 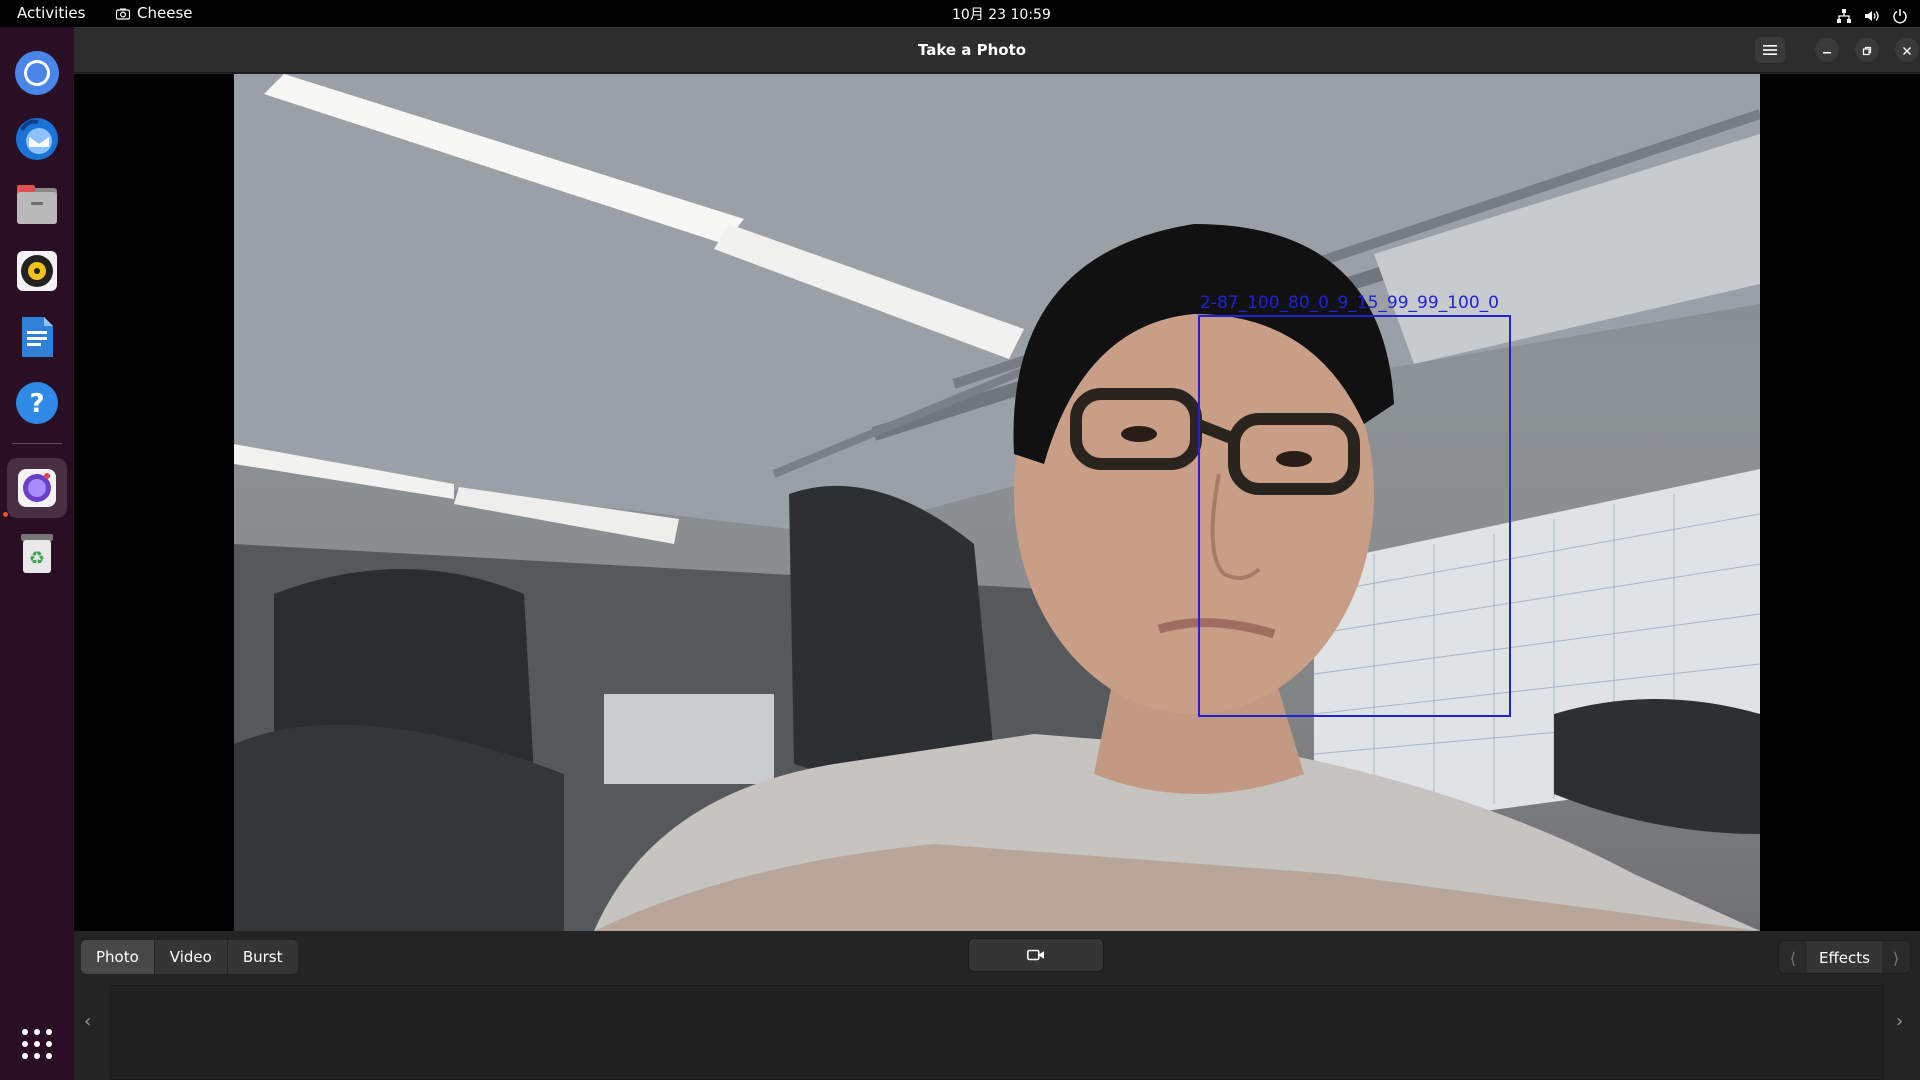 I want to click on volume-icon, so click(x=1872, y=14).